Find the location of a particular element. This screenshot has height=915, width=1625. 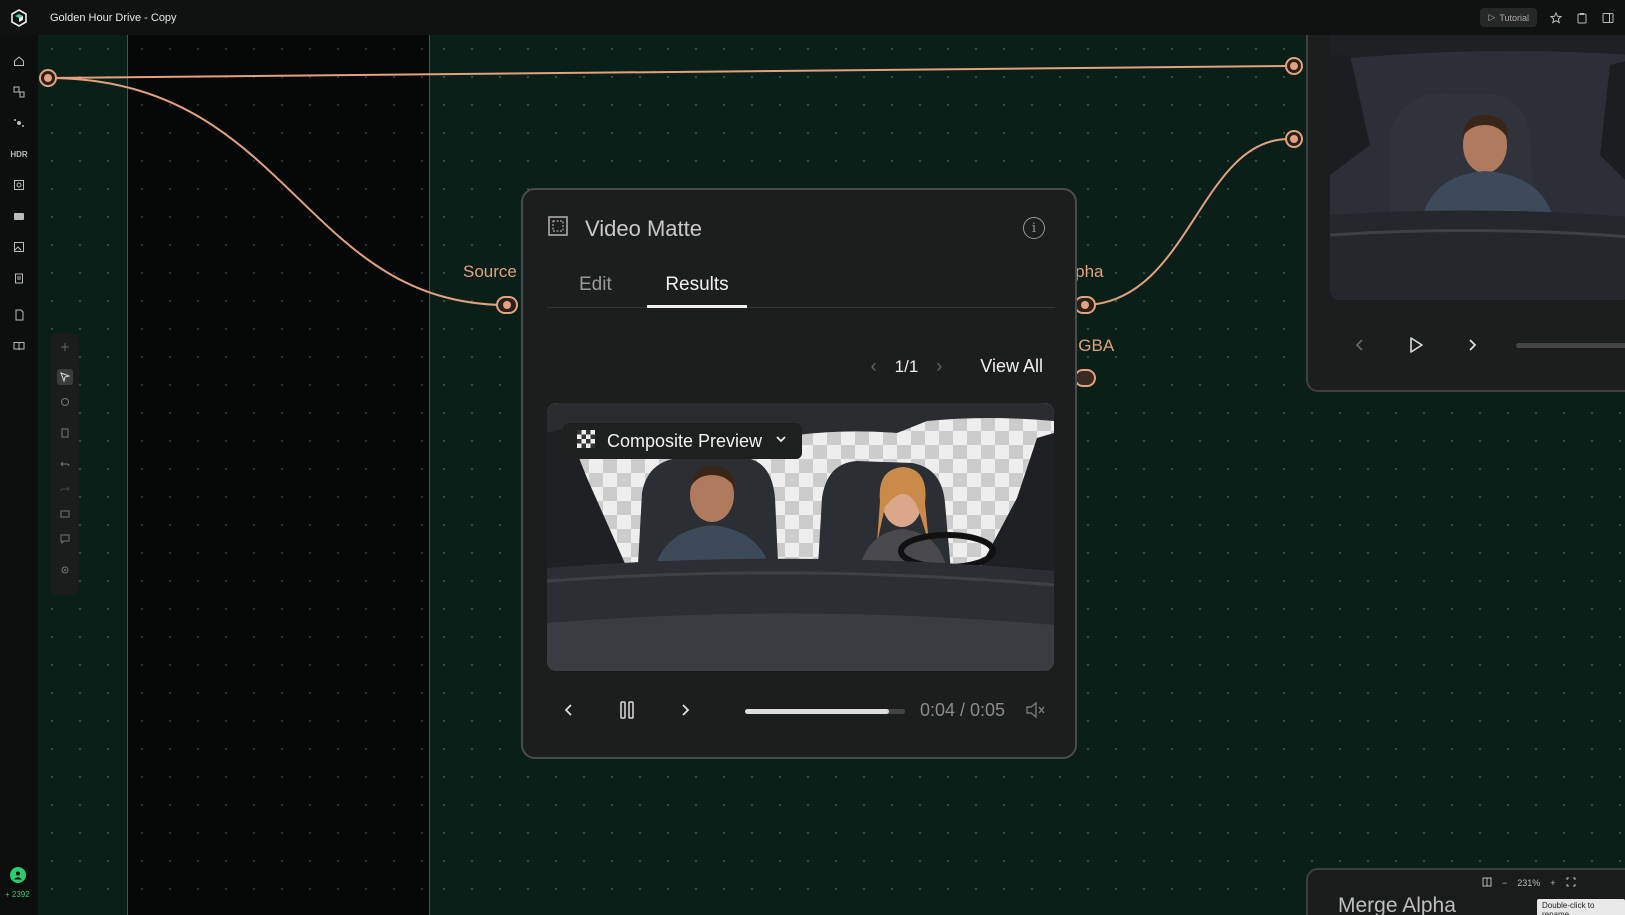

minimap-icon is located at coordinates (1487, 883).